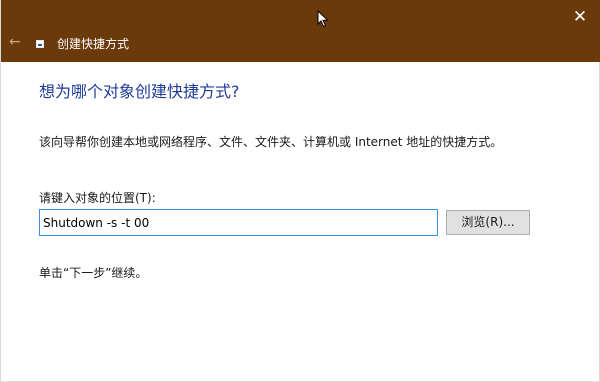  I want to click on back-arrow-icon: ←, so click(15, 42).